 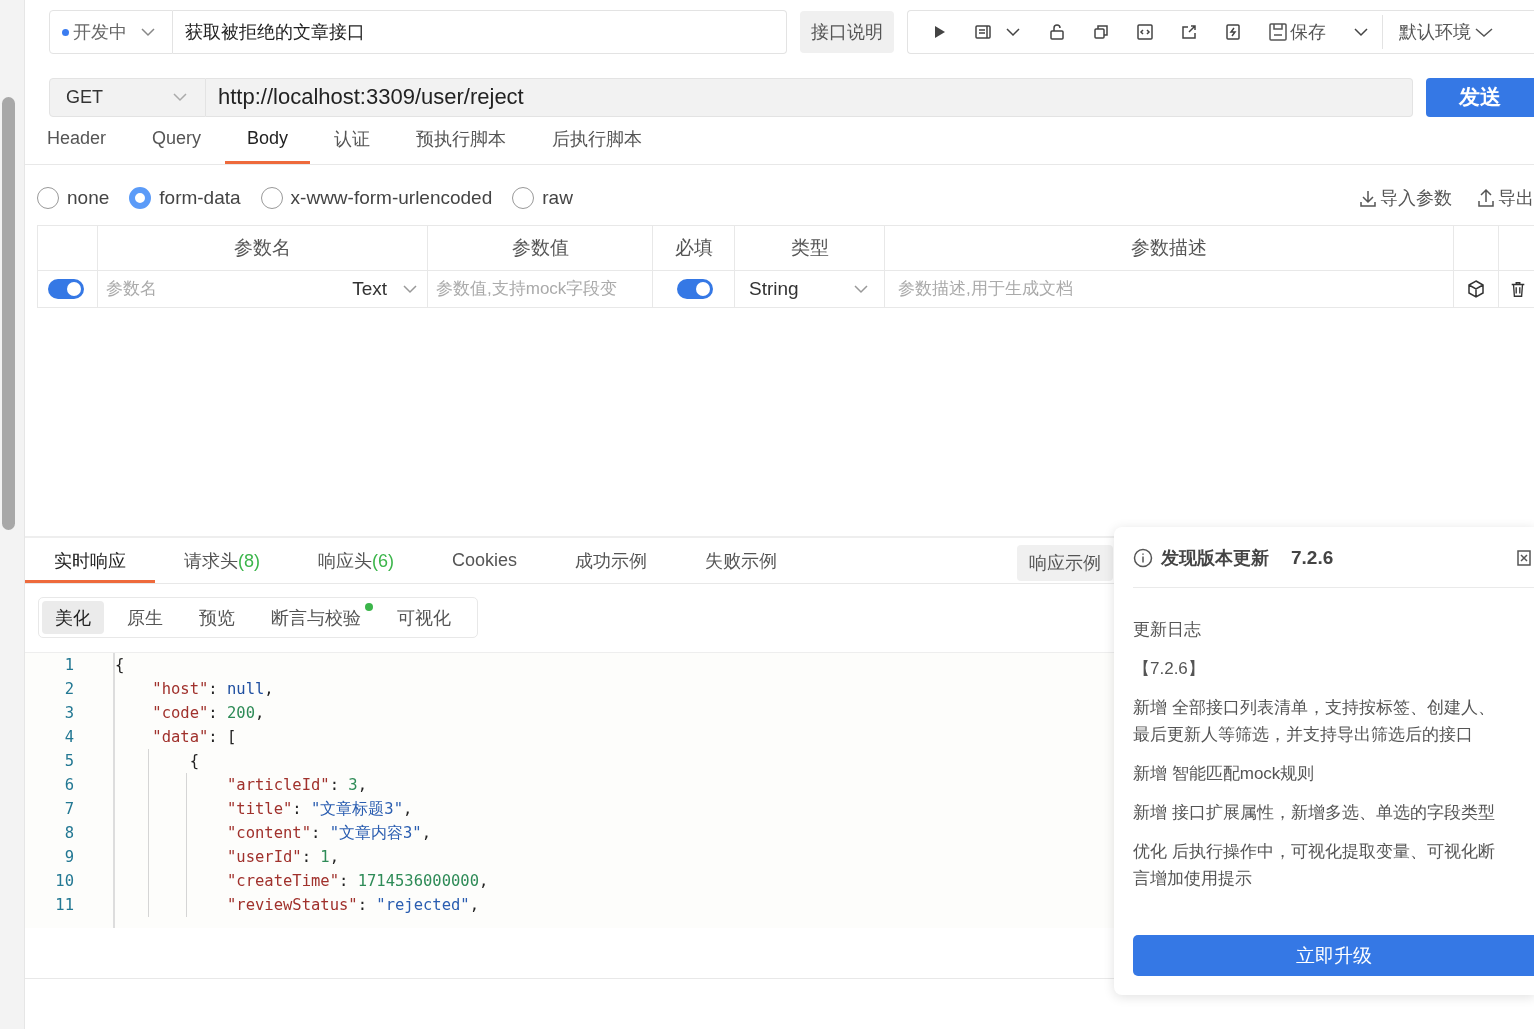 I want to click on tab: Query, so click(x=177, y=144).